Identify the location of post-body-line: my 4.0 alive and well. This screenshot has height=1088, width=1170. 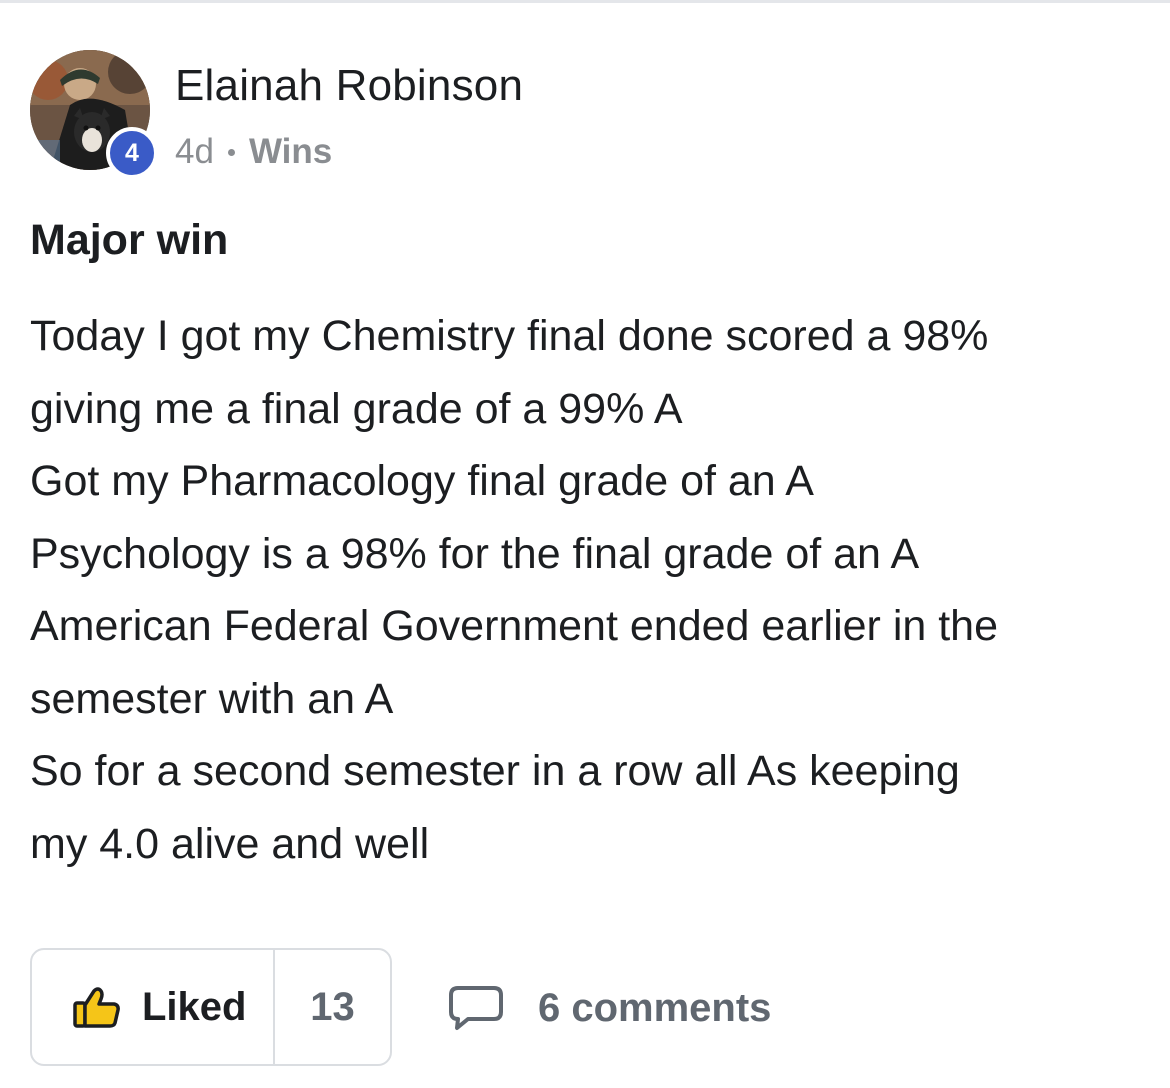
(230, 843).